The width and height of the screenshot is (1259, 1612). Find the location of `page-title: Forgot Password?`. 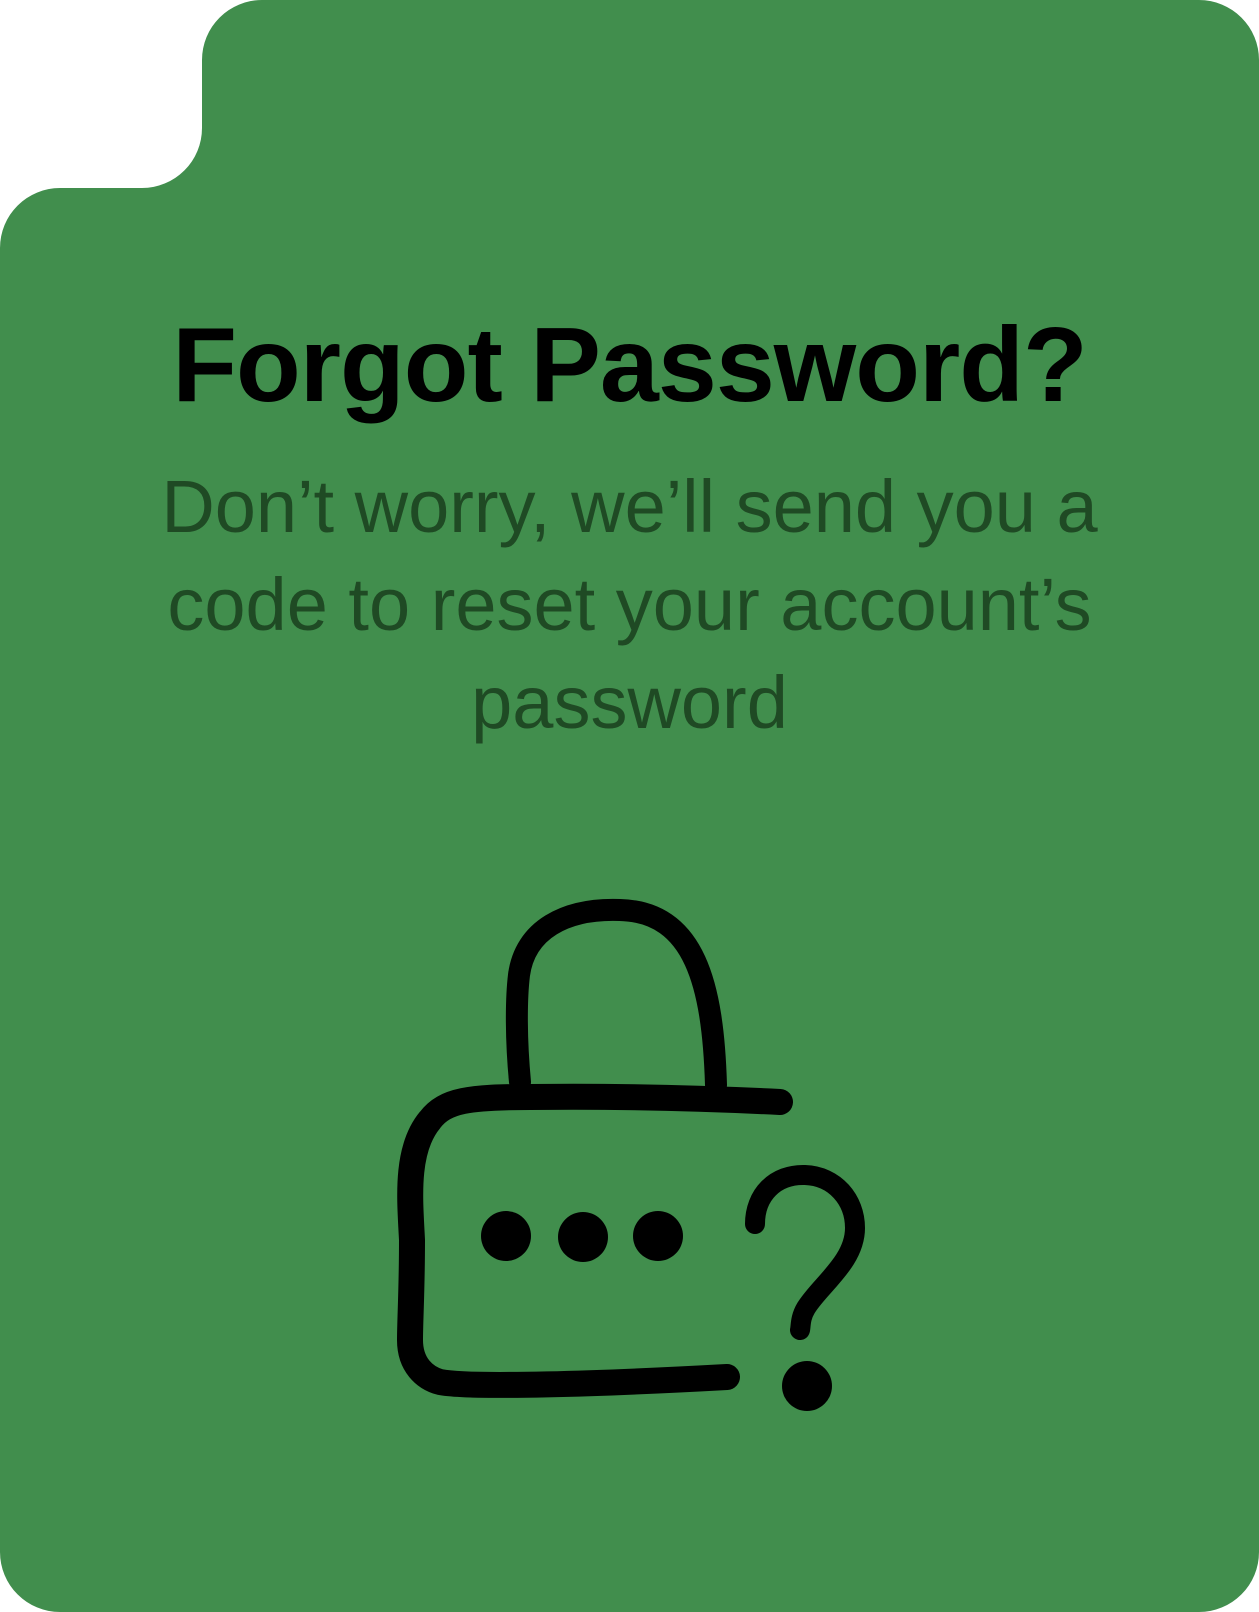

page-title: Forgot Password? is located at coordinates (630, 365).